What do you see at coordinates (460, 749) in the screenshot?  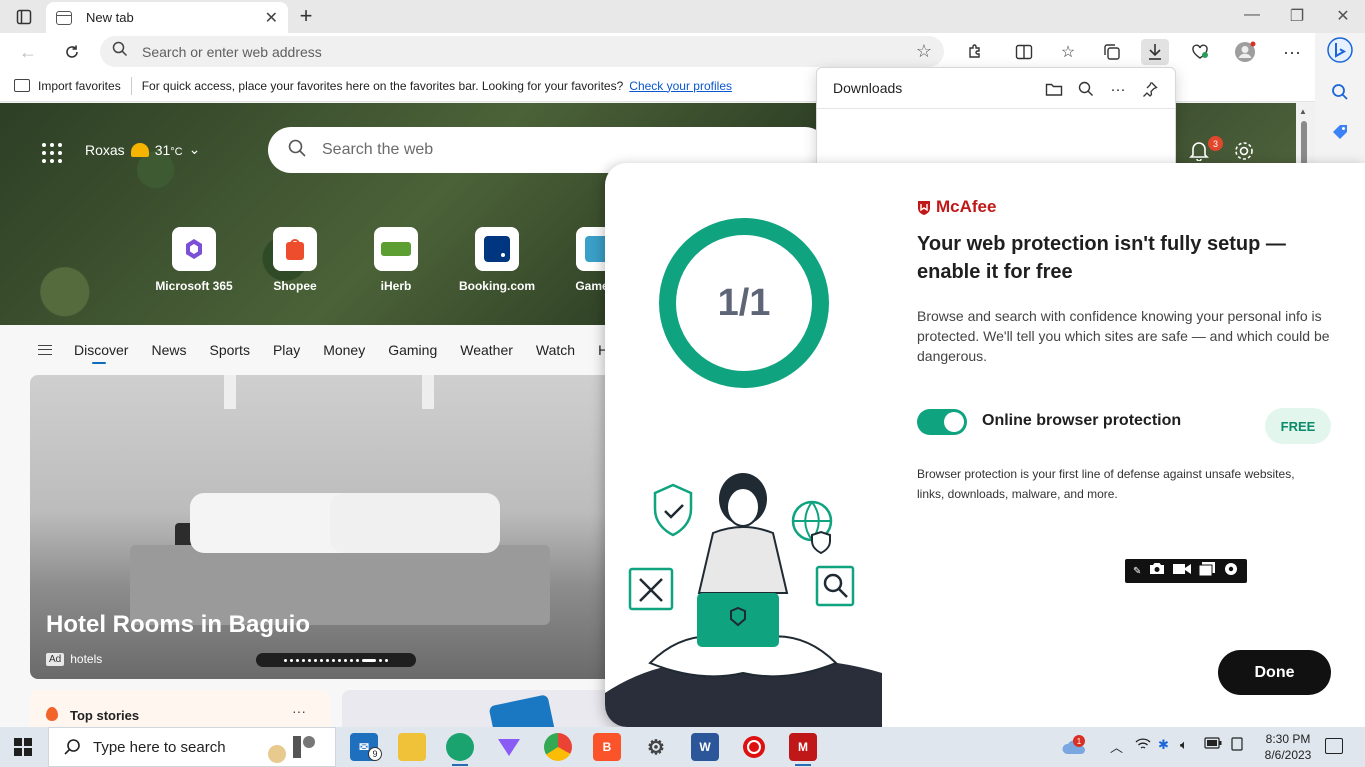 I see `edge-browser-icon` at bounding box center [460, 749].